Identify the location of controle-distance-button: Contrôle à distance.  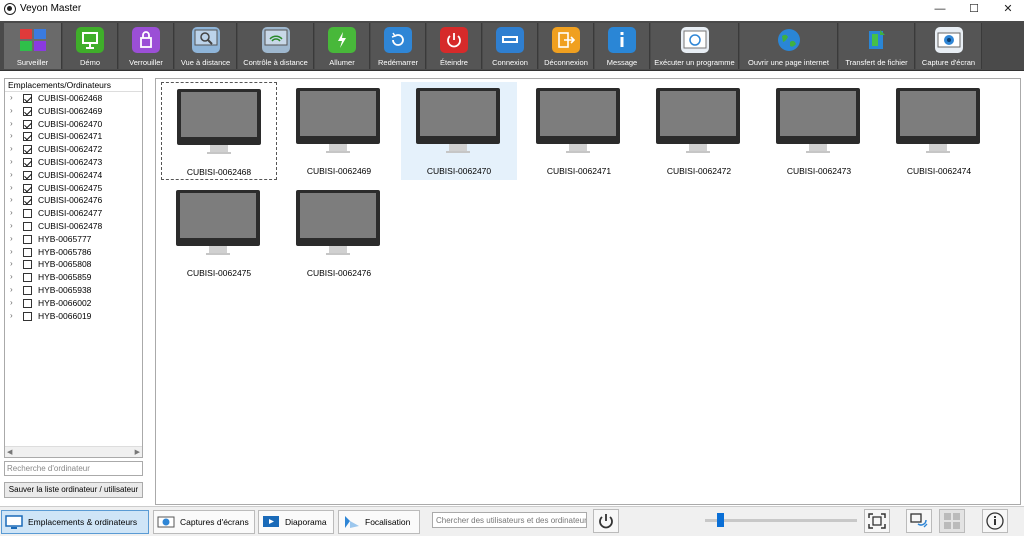
(276, 46).